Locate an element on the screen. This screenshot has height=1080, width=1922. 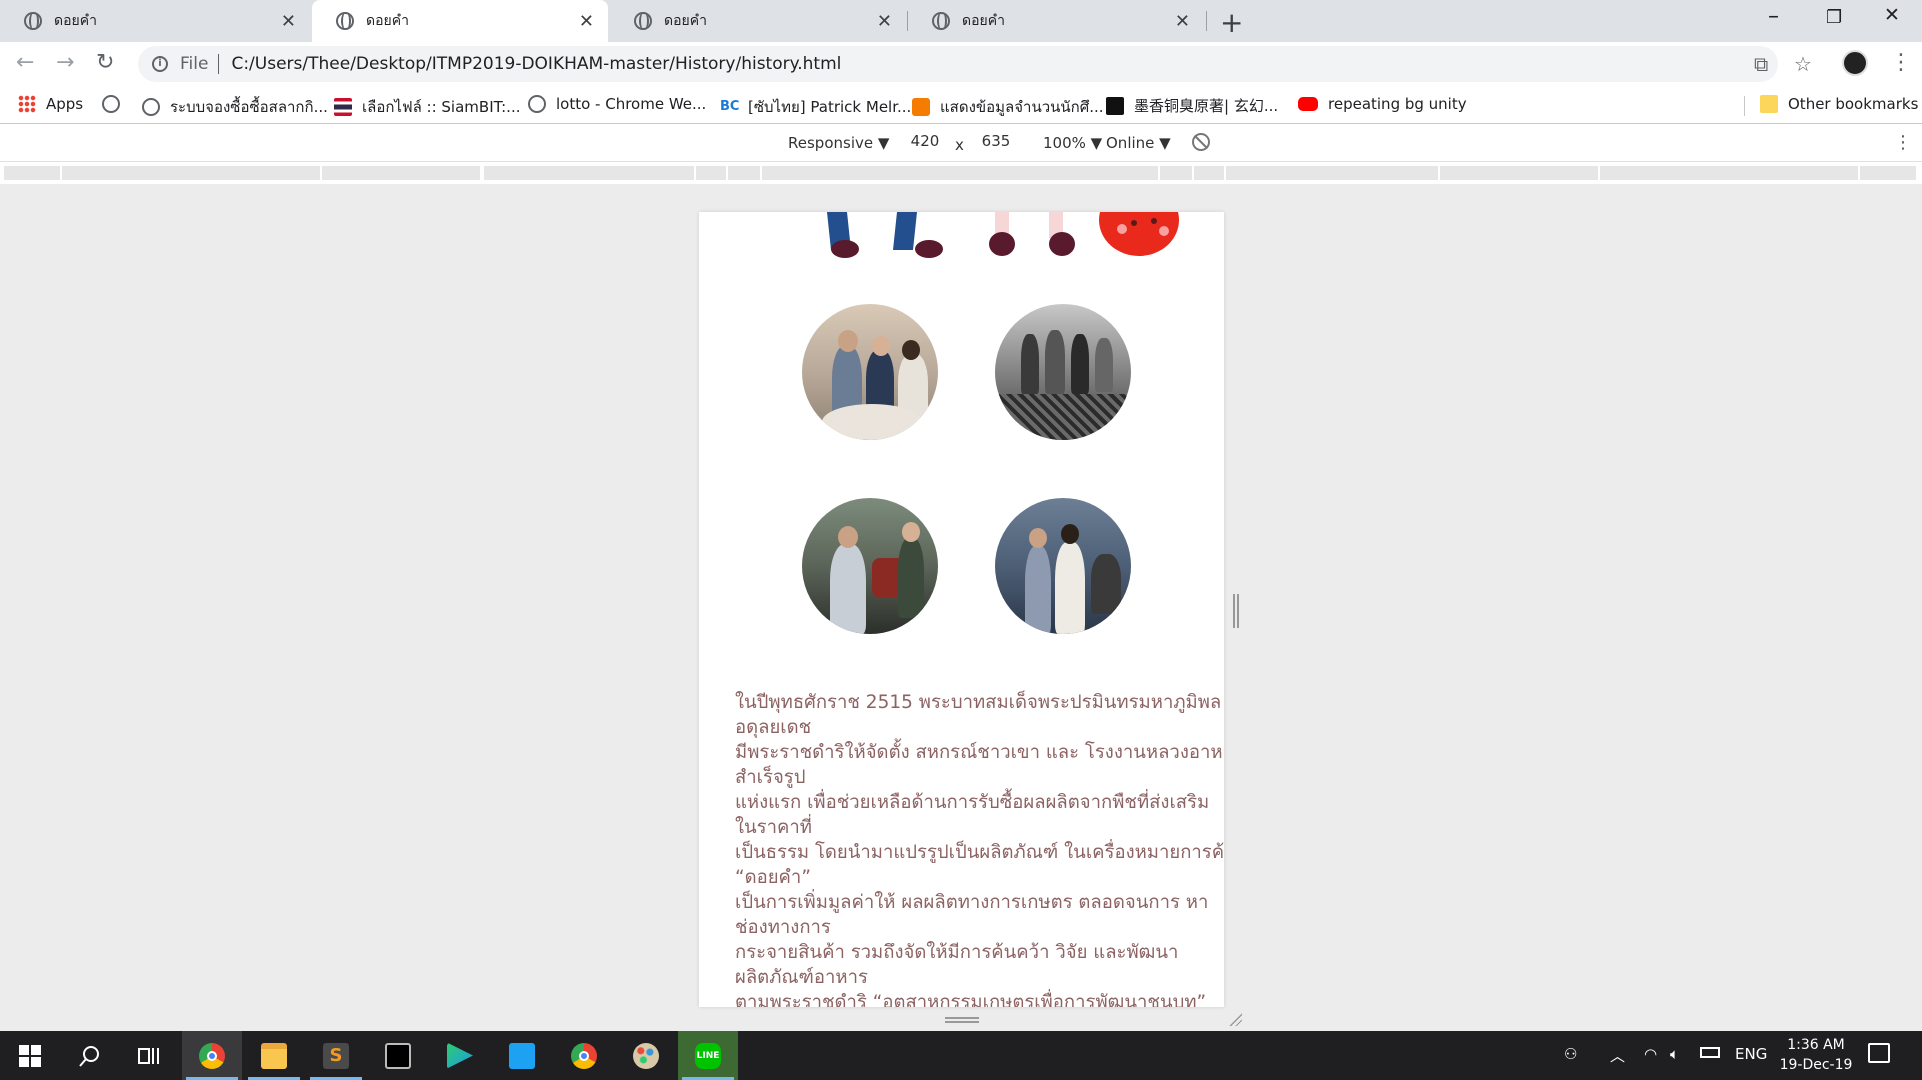
clock-date: 19-Dec-19 is located at coordinates (1816, 1065).